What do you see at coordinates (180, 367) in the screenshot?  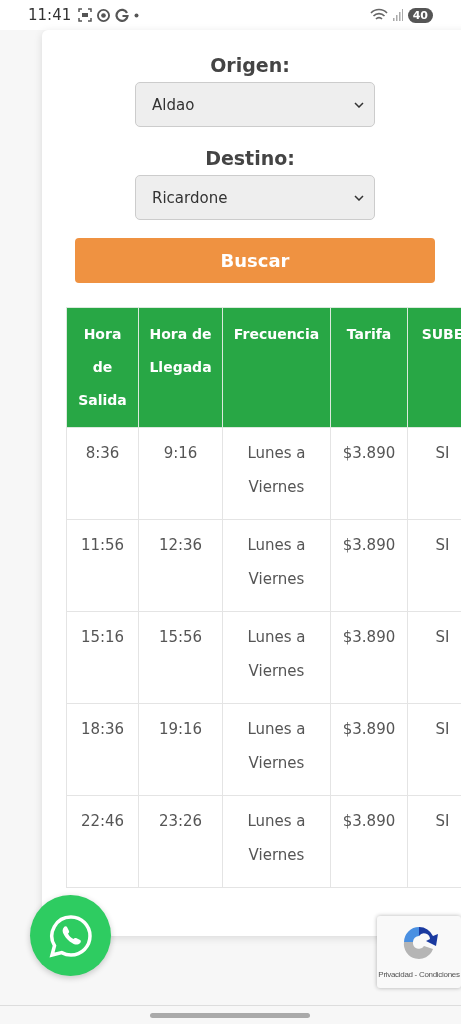 I see `column-header: Hora de Llegada` at bounding box center [180, 367].